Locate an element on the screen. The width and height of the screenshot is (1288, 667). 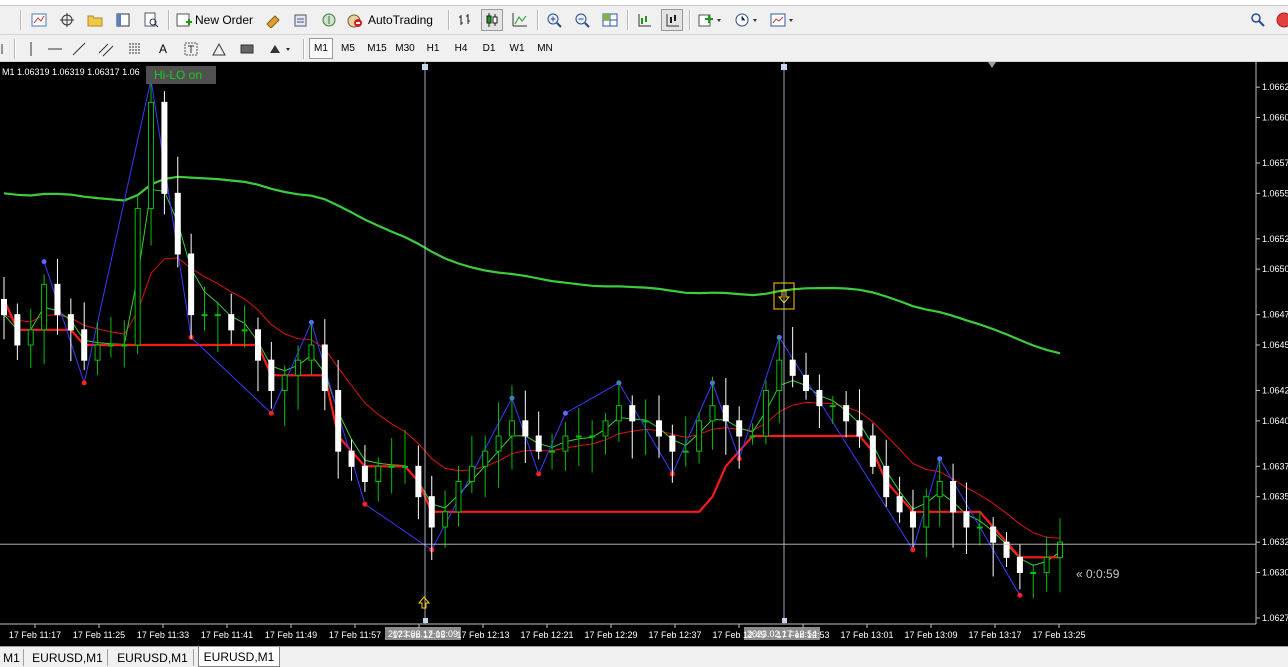
time-tick-label: 17 Feb 12:53 is located at coordinates (802, 635).